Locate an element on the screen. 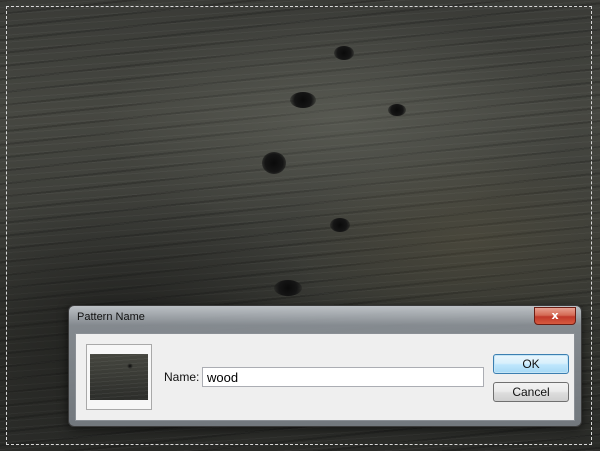  dialog-title: Pattern Name is located at coordinates (111, 317).